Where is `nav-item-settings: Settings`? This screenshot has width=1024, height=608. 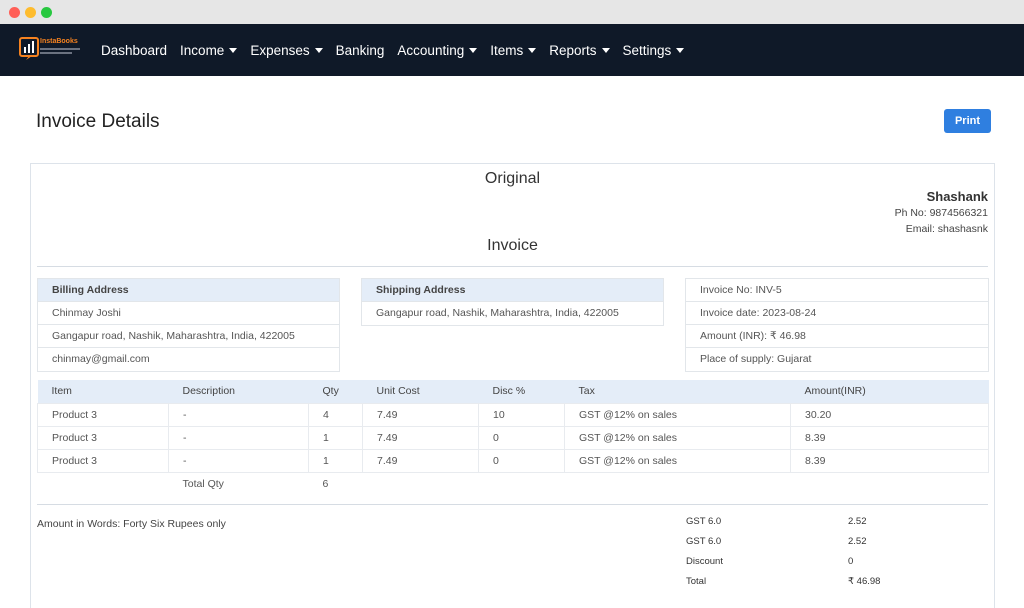 nav-item-settings: Settings is located at coordinates (654, 50).